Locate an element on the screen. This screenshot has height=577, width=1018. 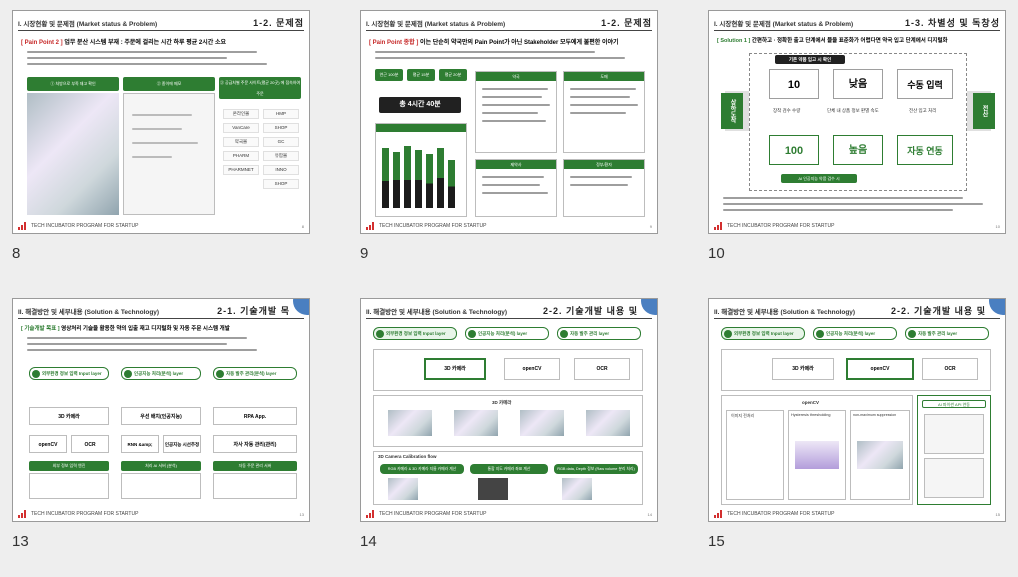
tech-item: OCR is located at coordinates (950, 369).